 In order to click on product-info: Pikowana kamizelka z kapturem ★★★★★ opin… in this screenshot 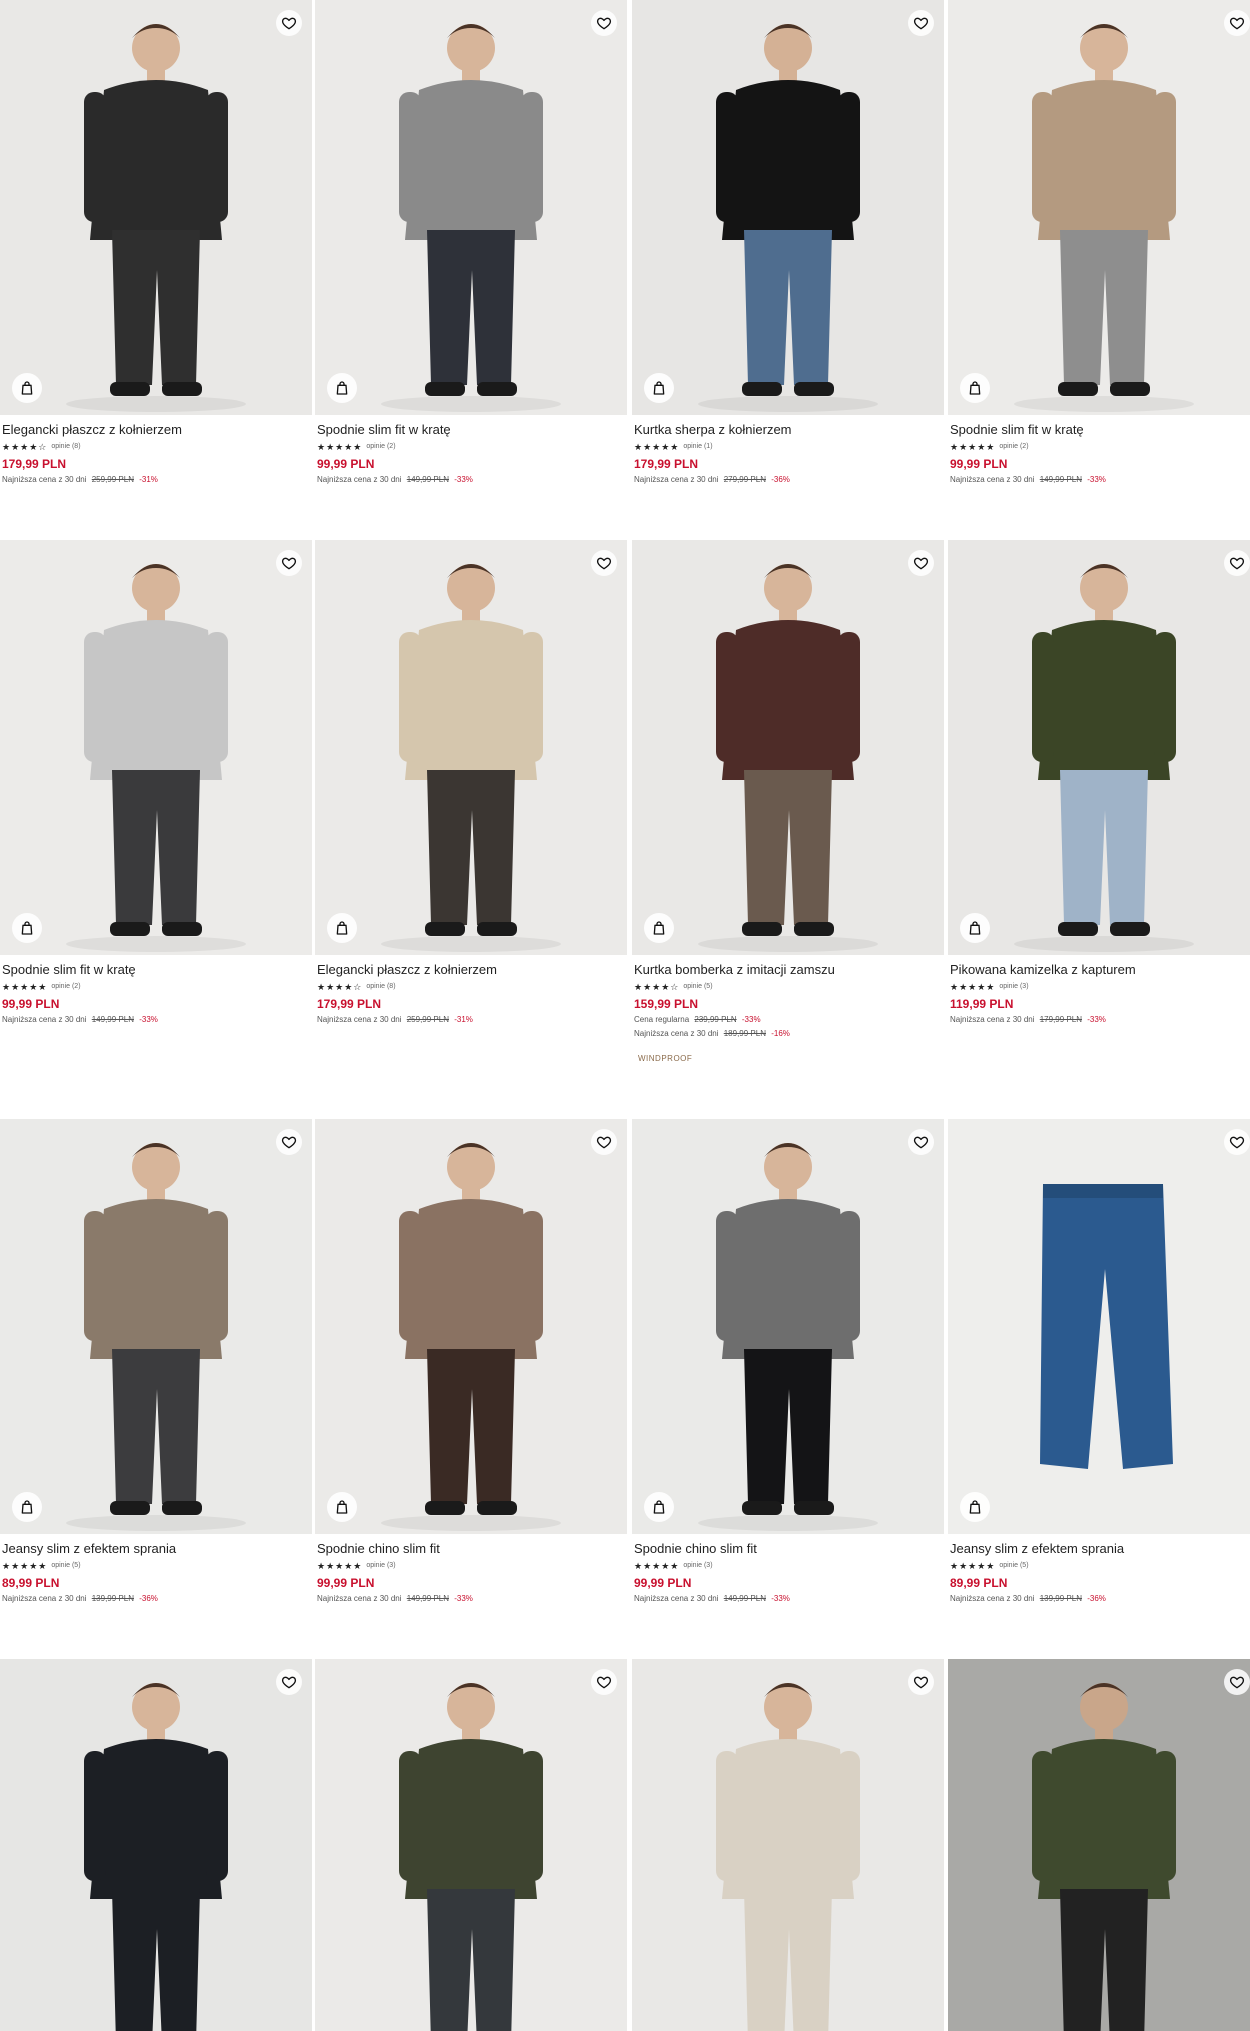, I will do `click(1099, 990)`.